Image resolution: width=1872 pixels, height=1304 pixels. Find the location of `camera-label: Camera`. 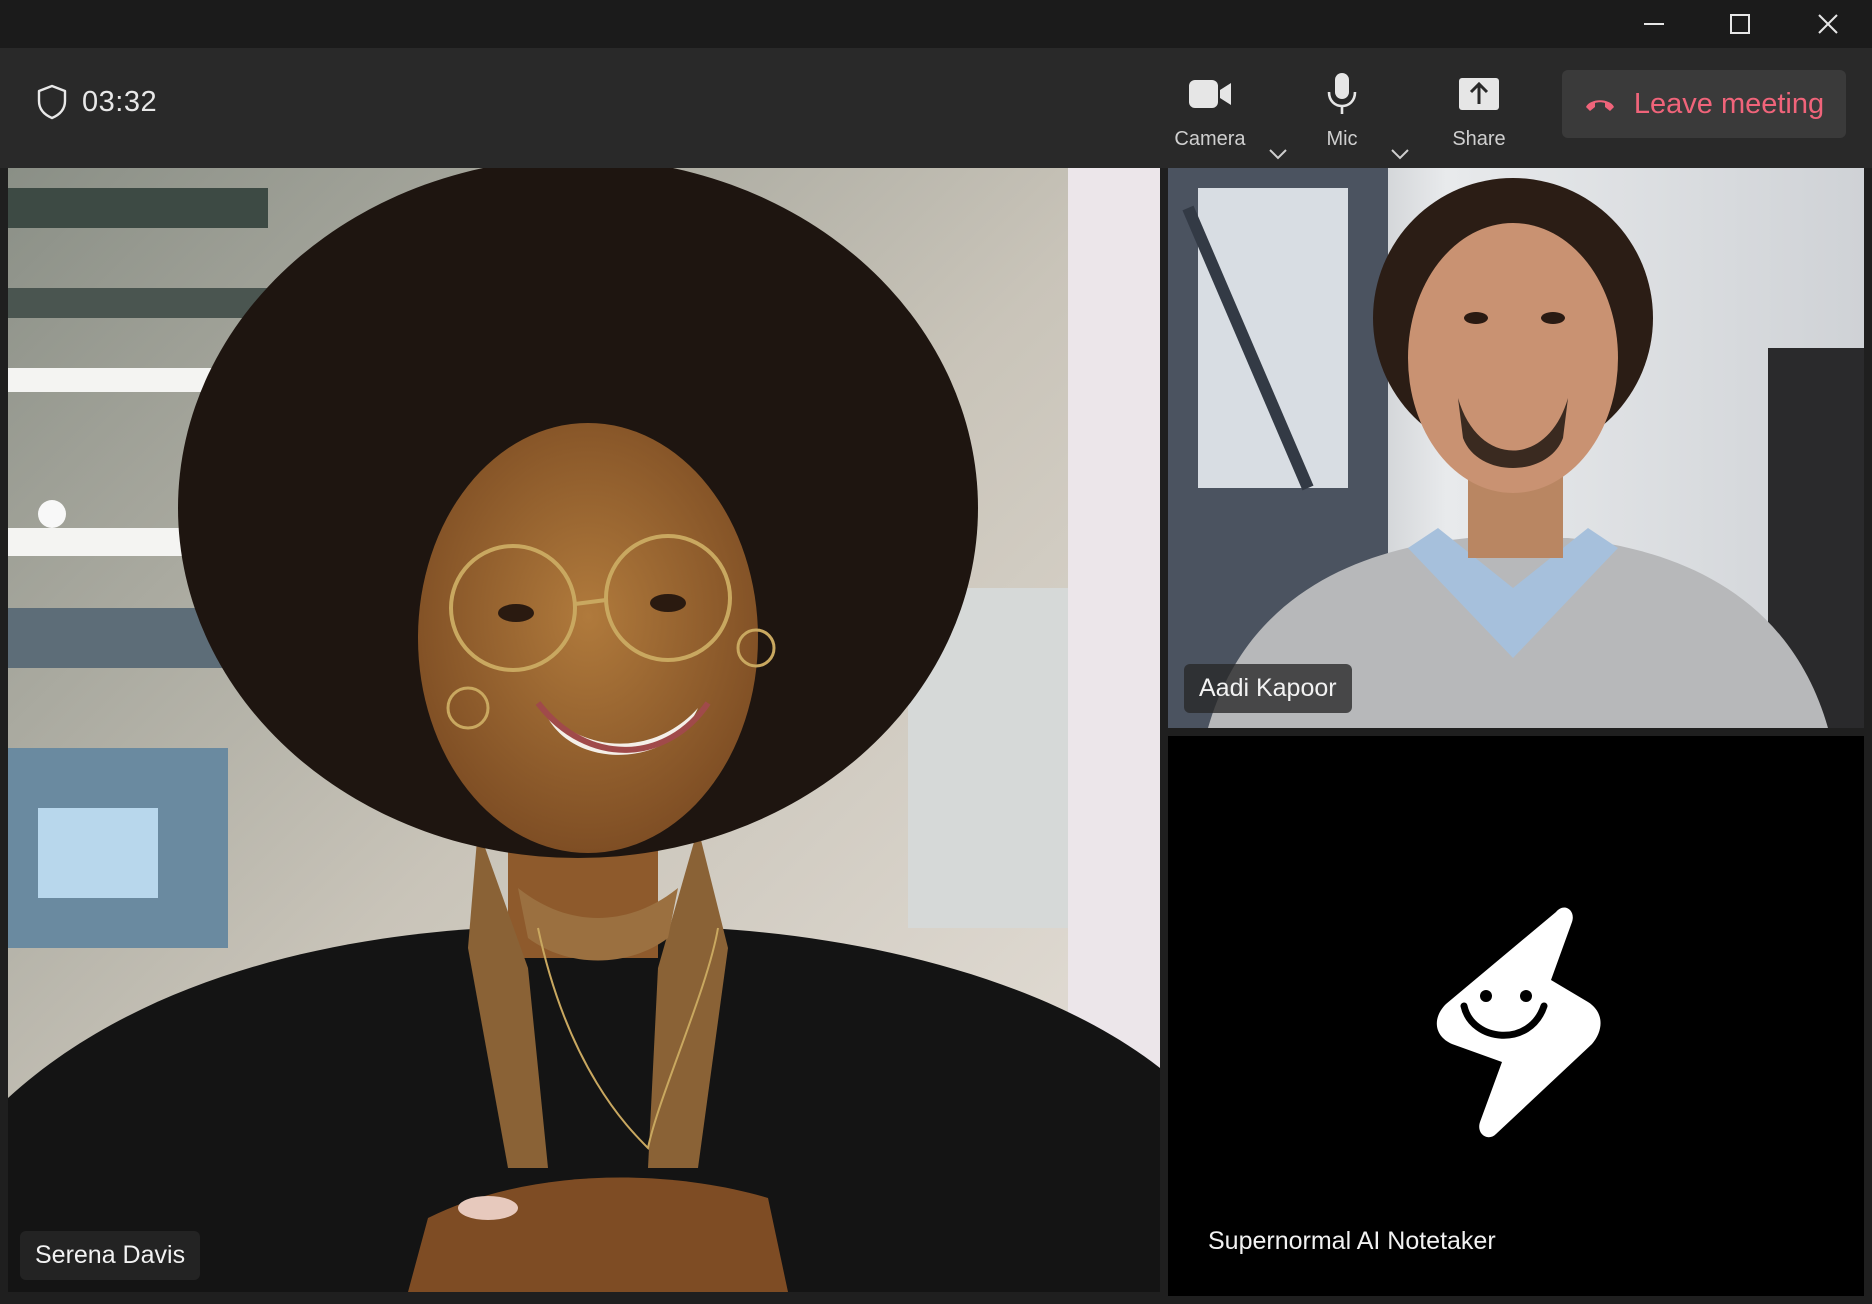

camera-label: Camera is located at coordinates (1210, 139).